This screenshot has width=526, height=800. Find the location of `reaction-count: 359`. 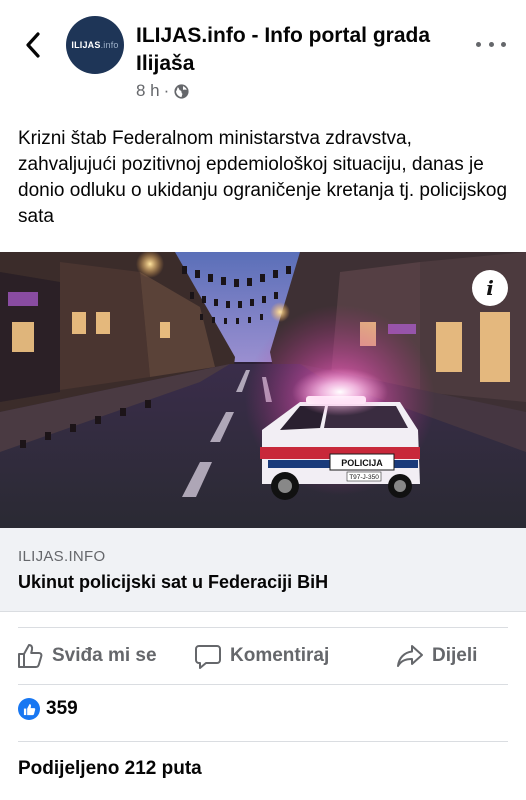

reaction-count: 359 is located at coordinates (62, 708).